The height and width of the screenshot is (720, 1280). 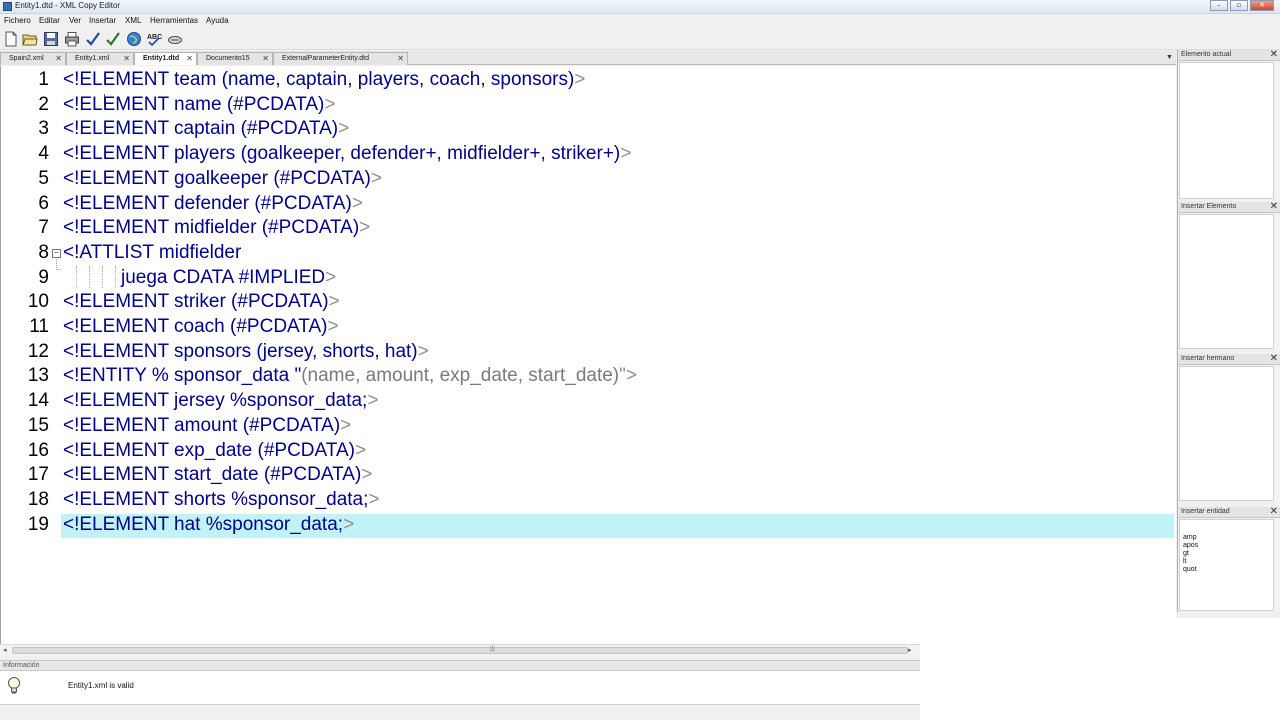 I want to click on window-title: Entity1.dtd - XML Copy Editor, so click(x=68, y=5).